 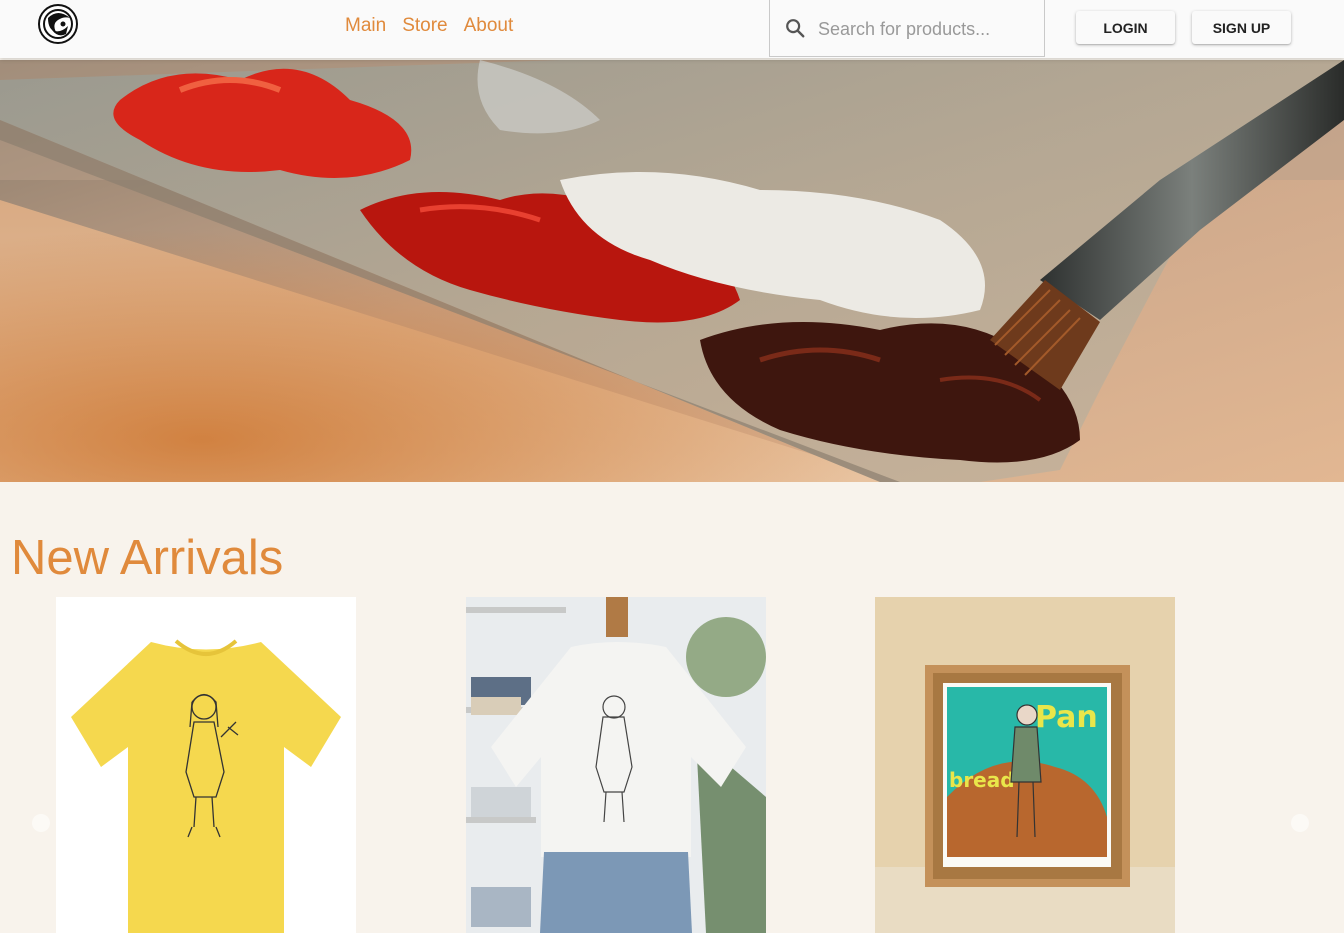 I want to click on search-icon, so click(x=795, y=28).